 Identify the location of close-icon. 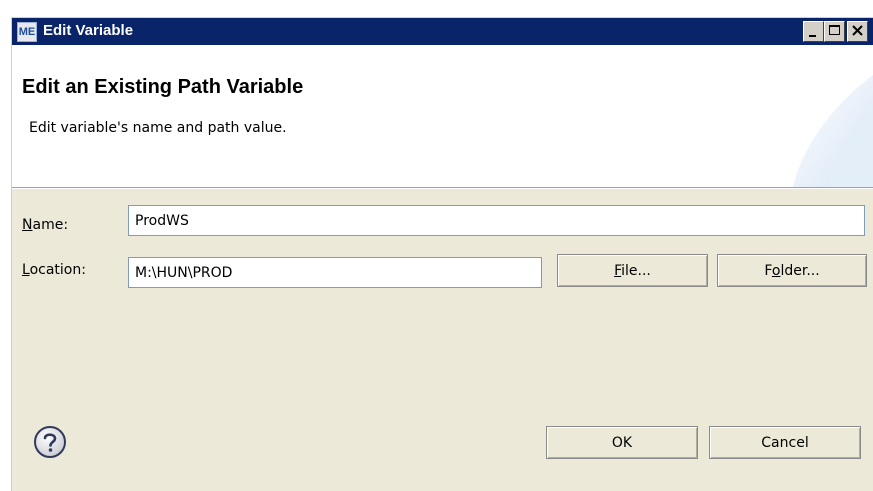
(857, 30).